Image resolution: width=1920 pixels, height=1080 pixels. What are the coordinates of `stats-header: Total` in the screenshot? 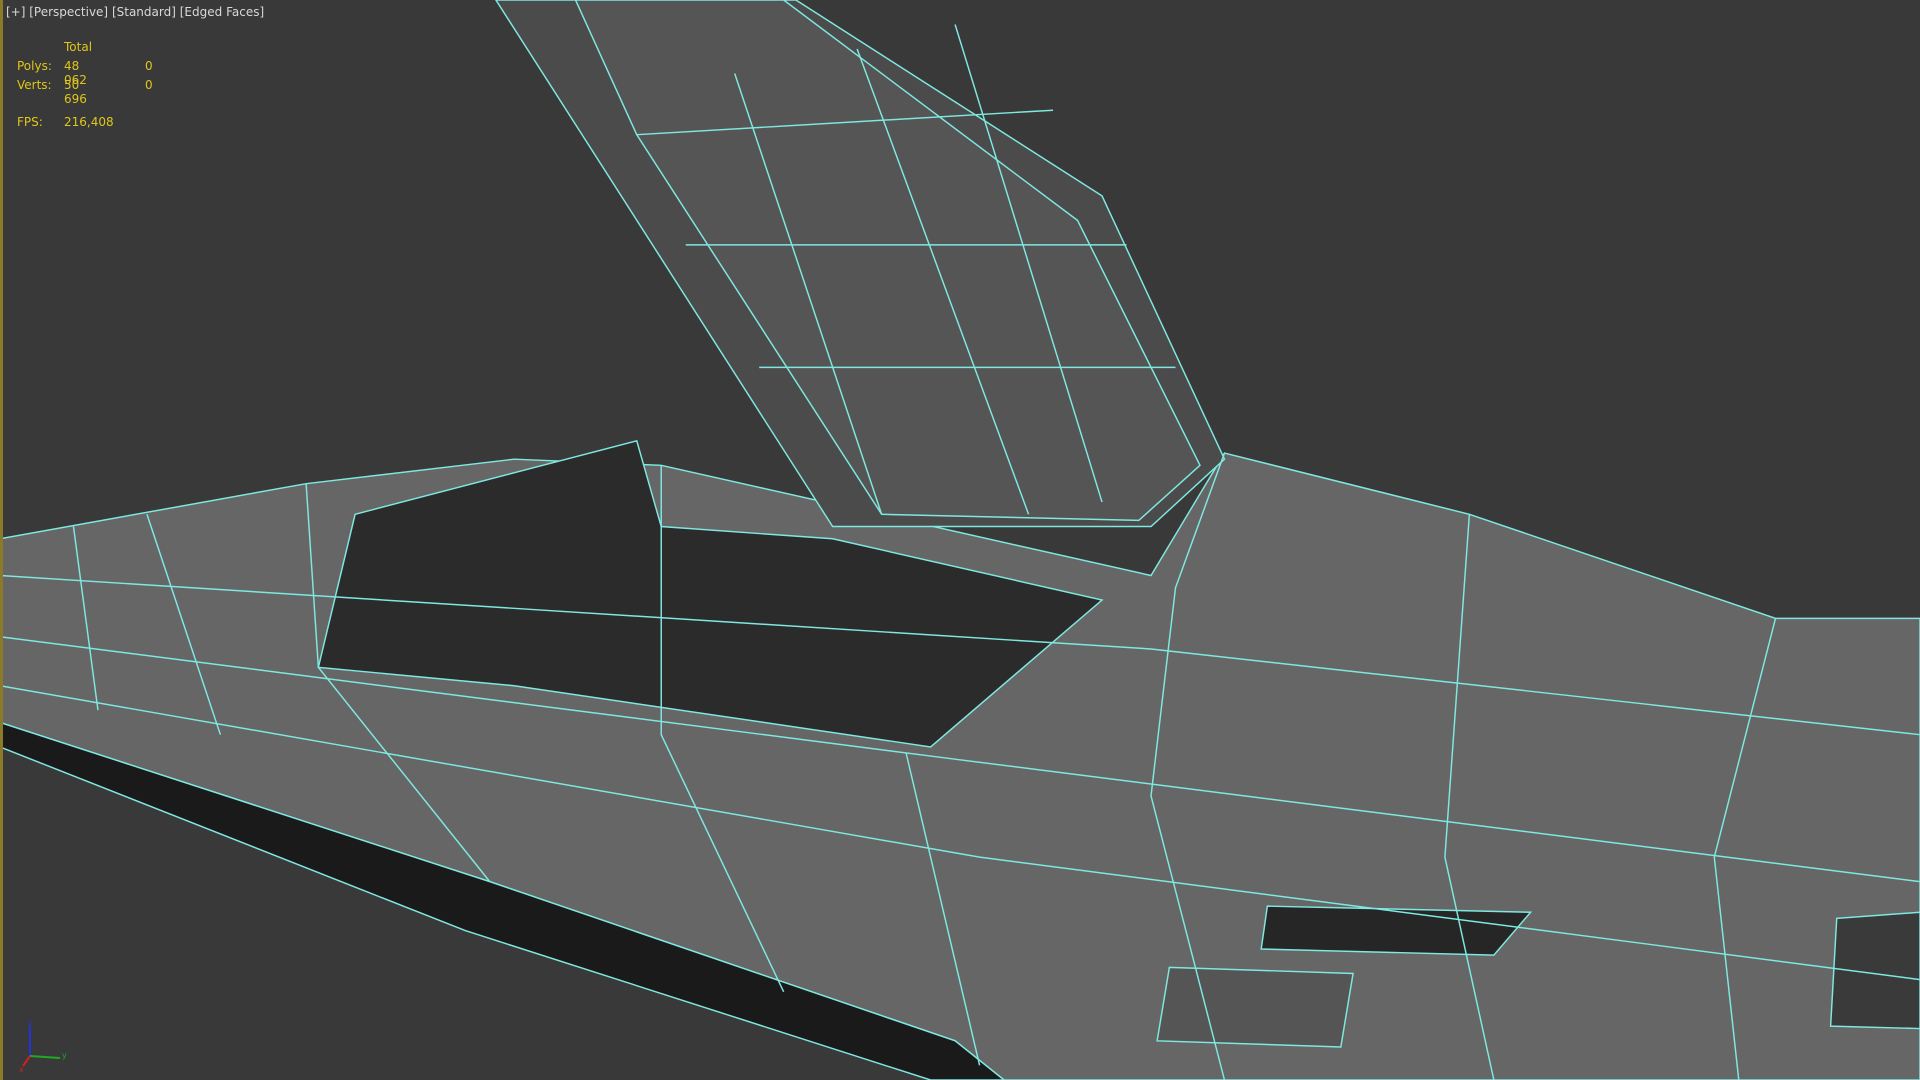 It's located at (78, 47).